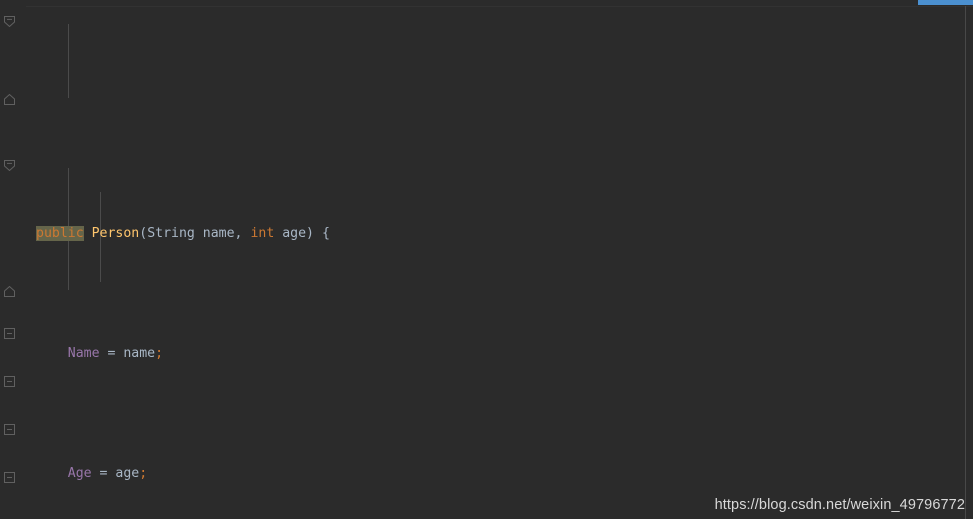 The height and width of the screenshot is (519, 973). I want to click on indent-guide, so click(68, 61).